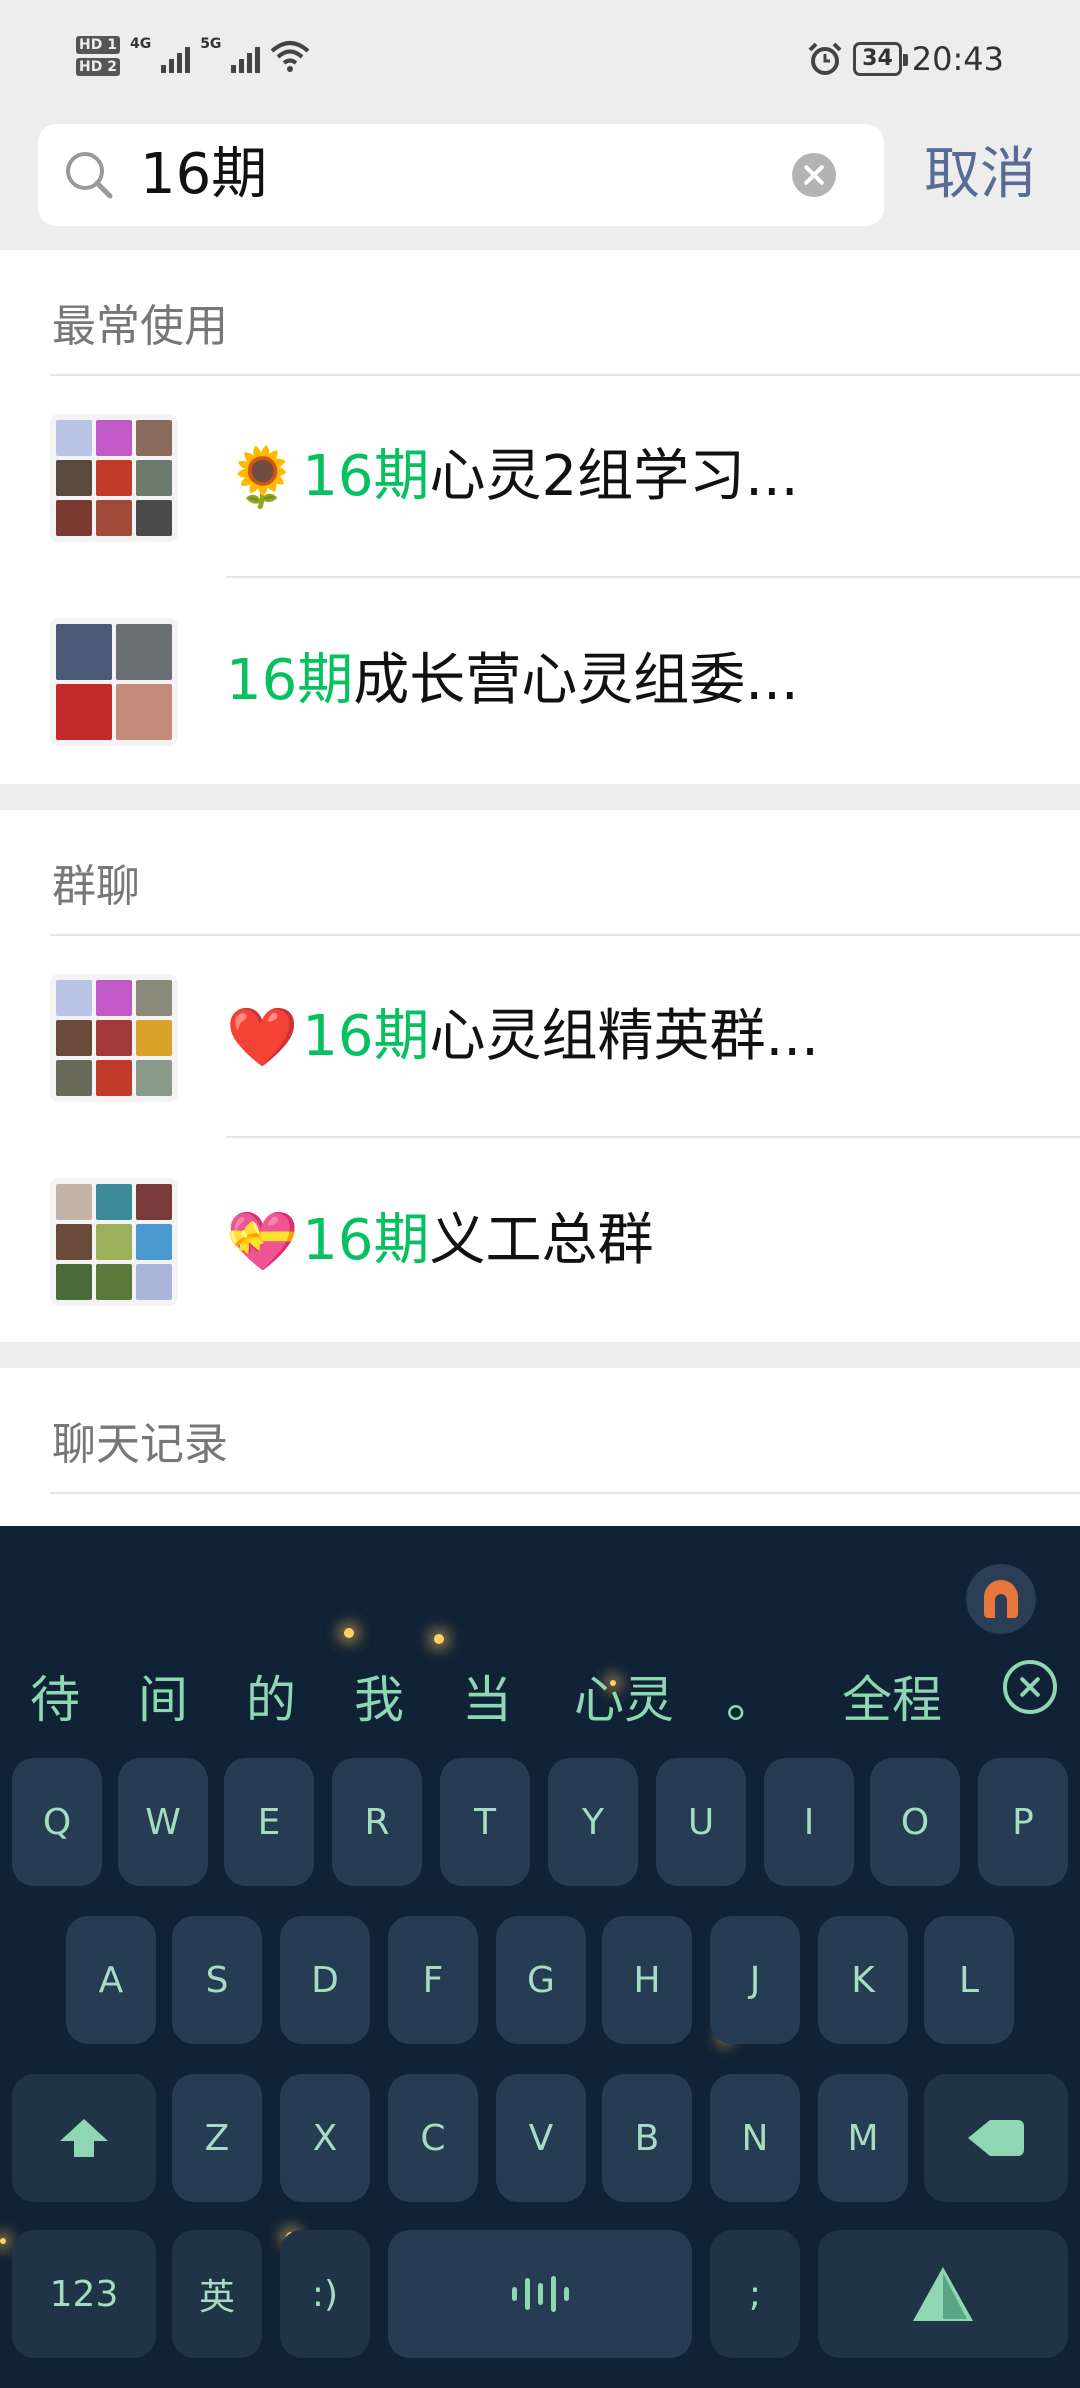 Image resolution: width=1080 pixels, height=2388 pixels. What do you see at coordinates (379, 1700) in the screenshot?
I see `candidate-word: 我` at bounding box center [379, 1700].